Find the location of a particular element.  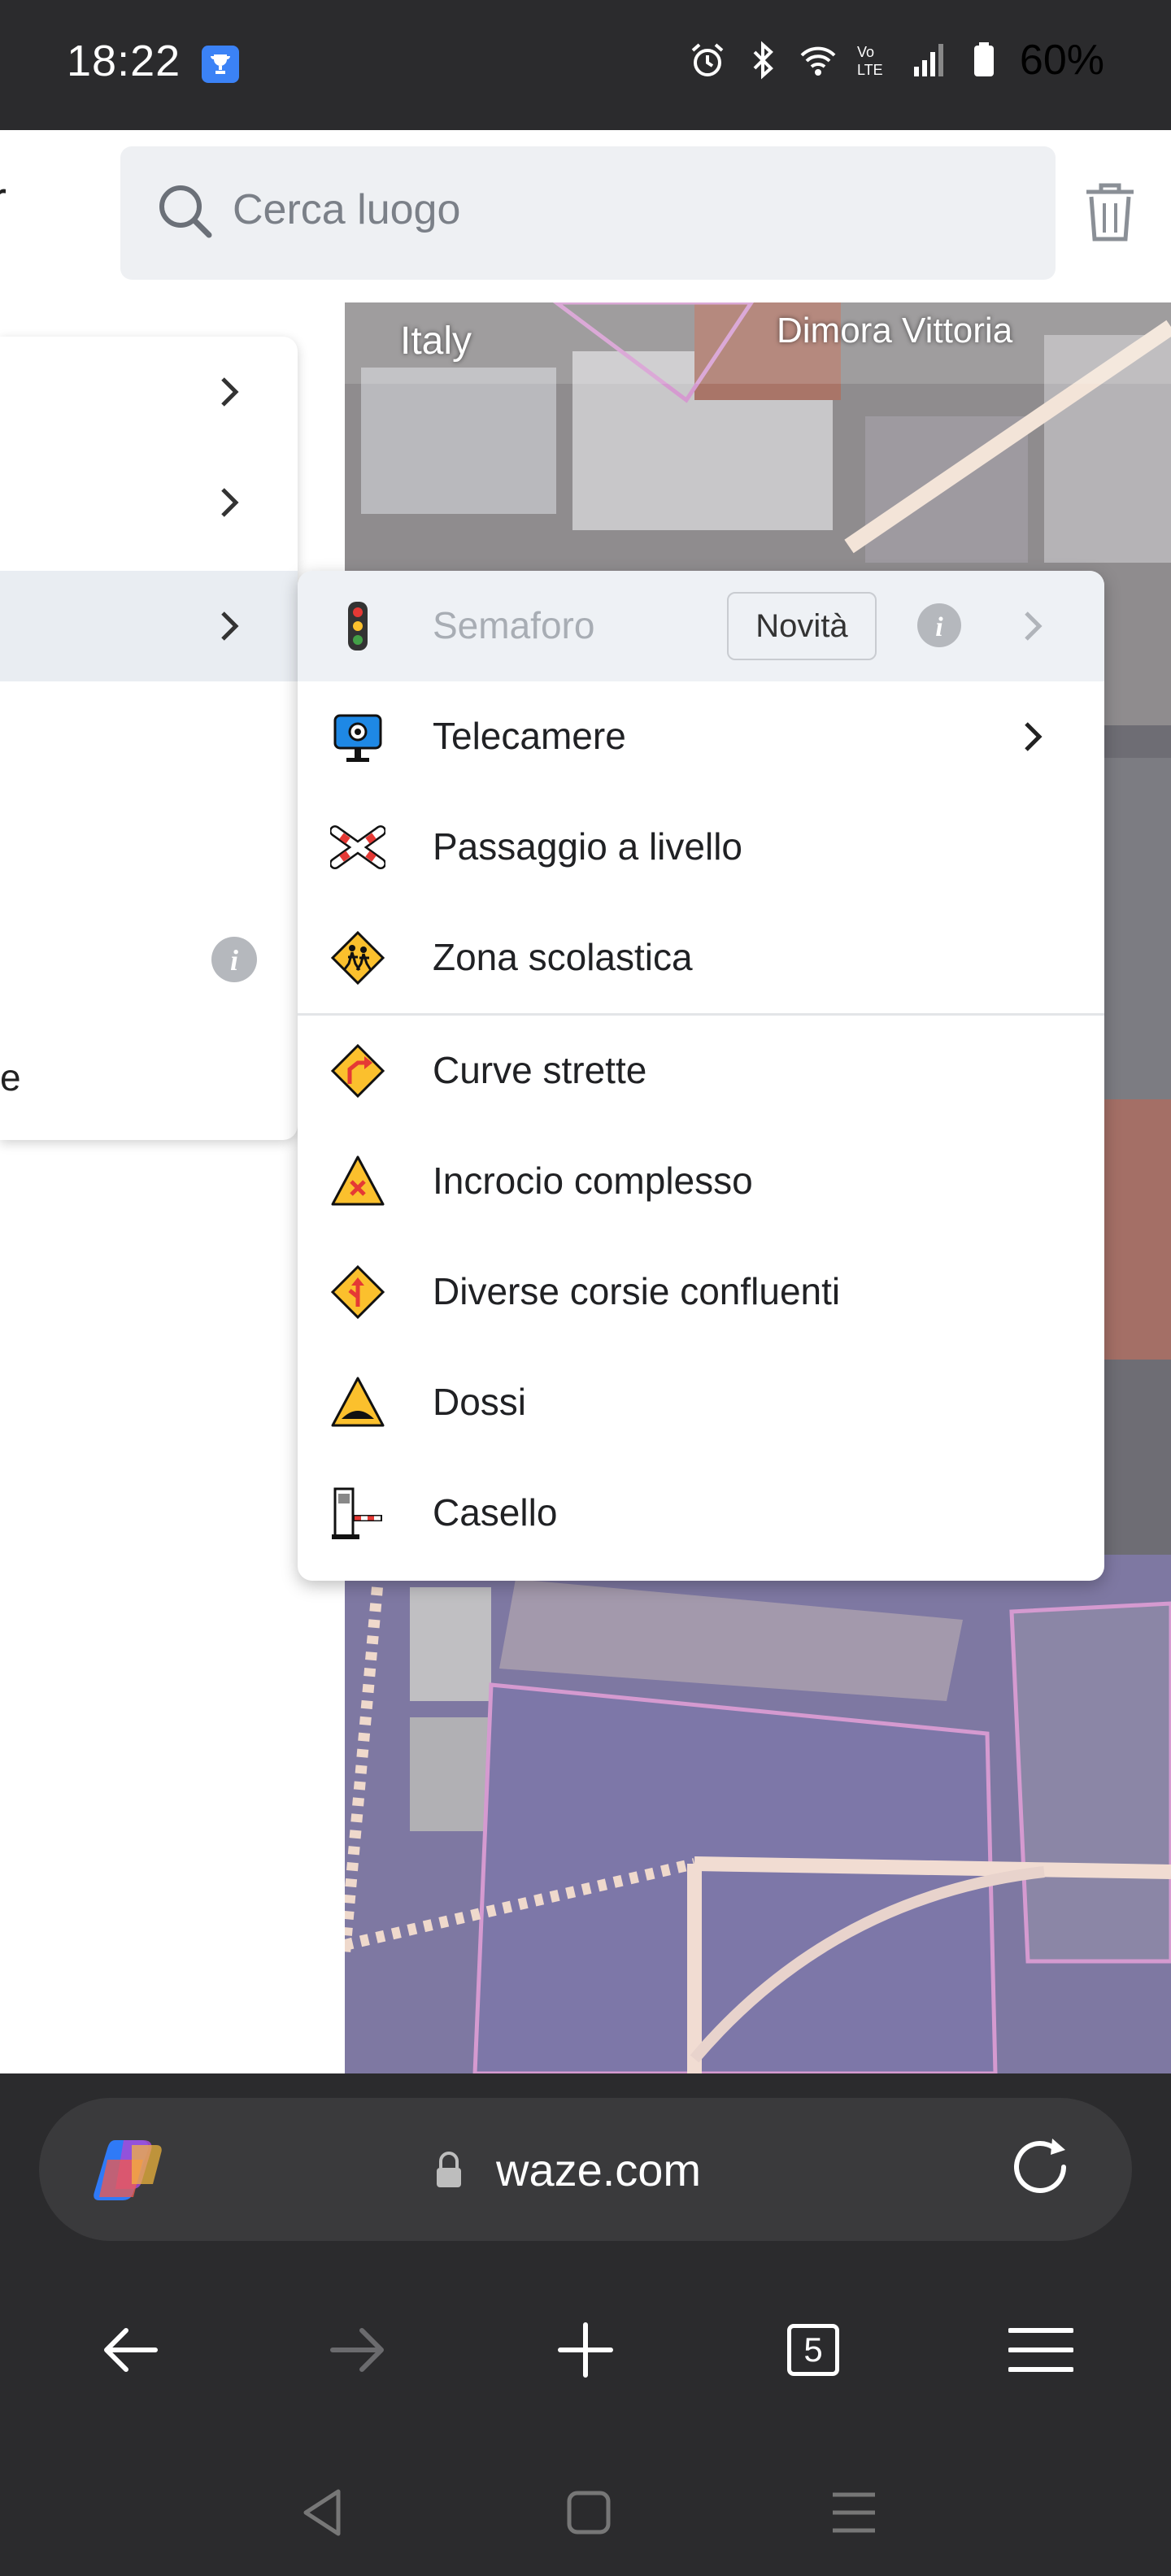

submenu-item-casello: Casello is located at coordinates (701, 1514).